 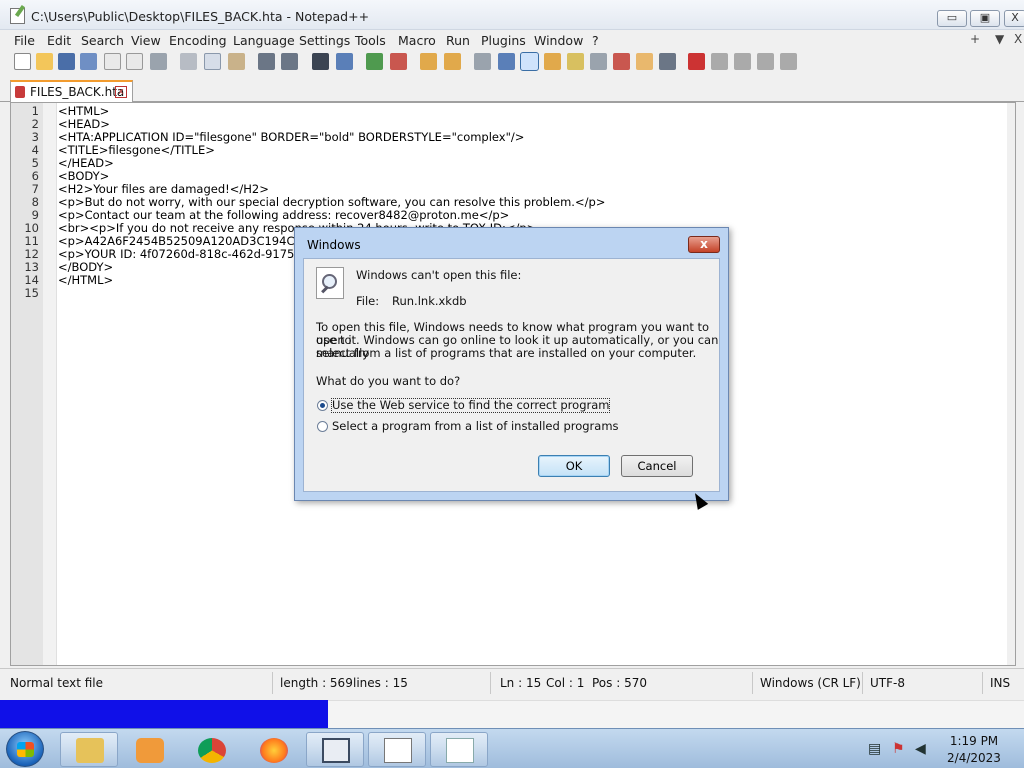 I want to click on status-pos: Pos : 570, so click(x=619, y=683).